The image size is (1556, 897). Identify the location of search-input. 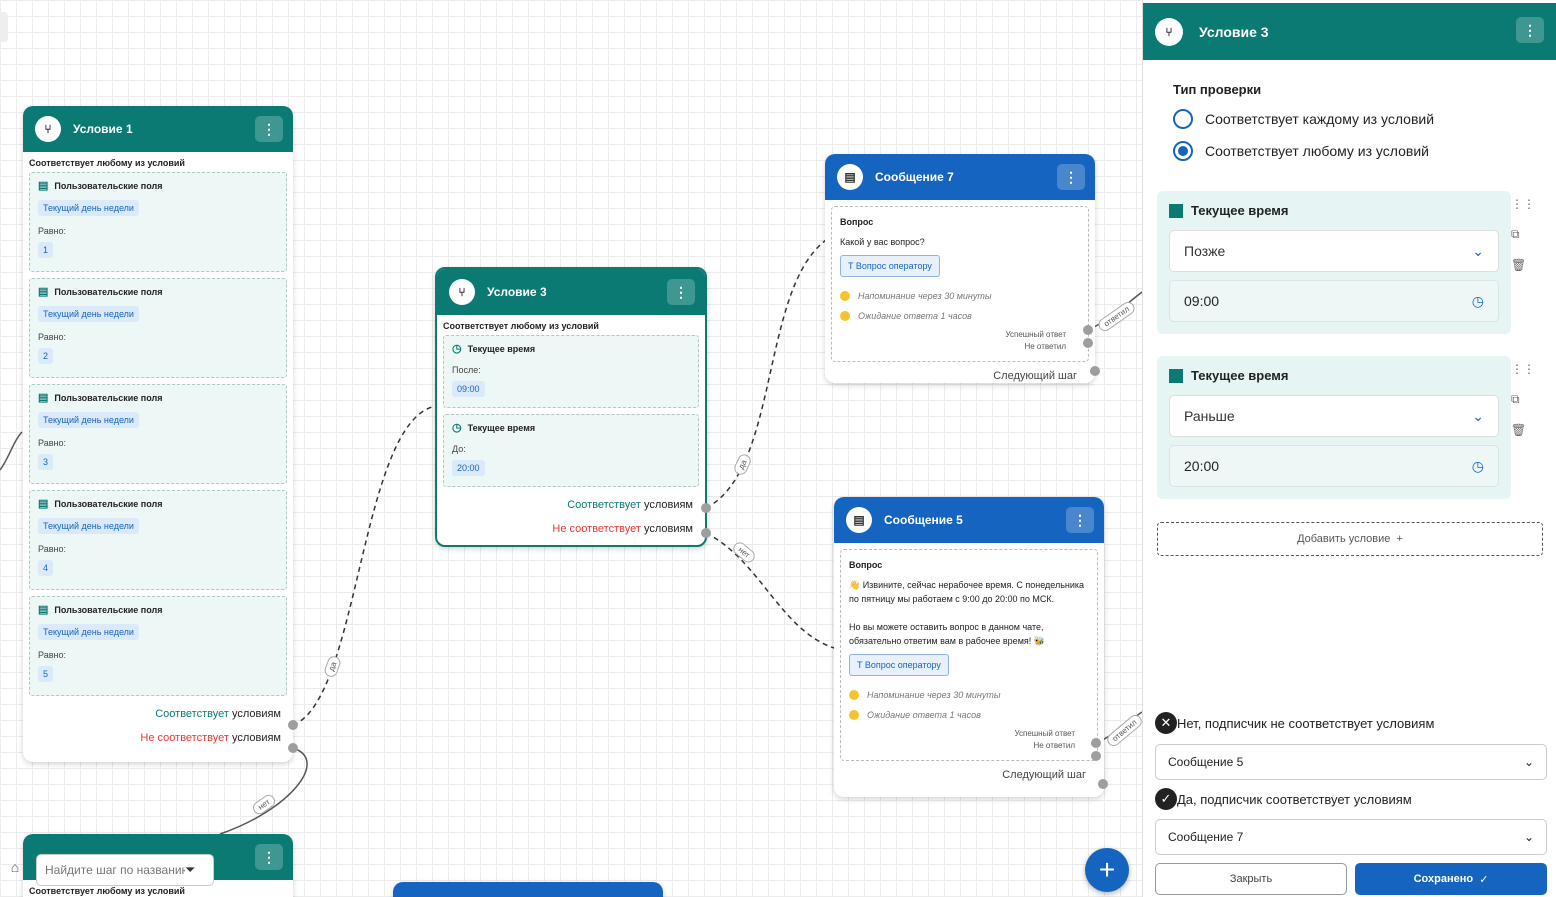
(115, 870).